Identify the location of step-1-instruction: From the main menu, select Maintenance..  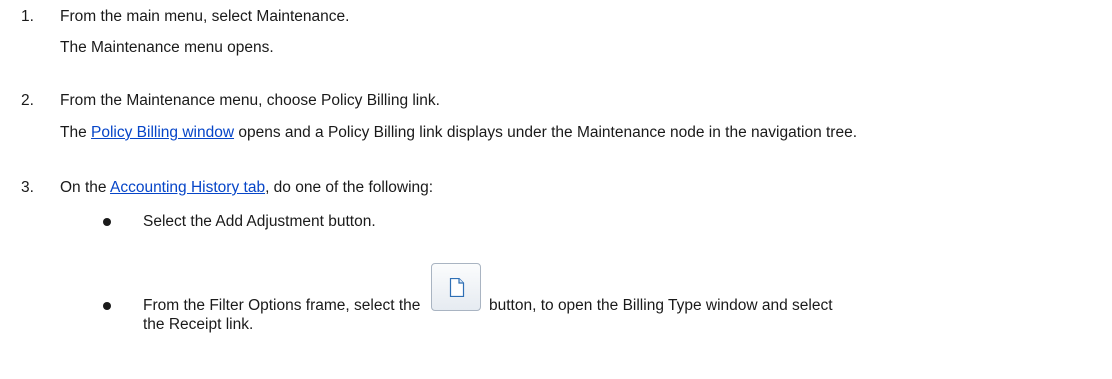
(205, 16).